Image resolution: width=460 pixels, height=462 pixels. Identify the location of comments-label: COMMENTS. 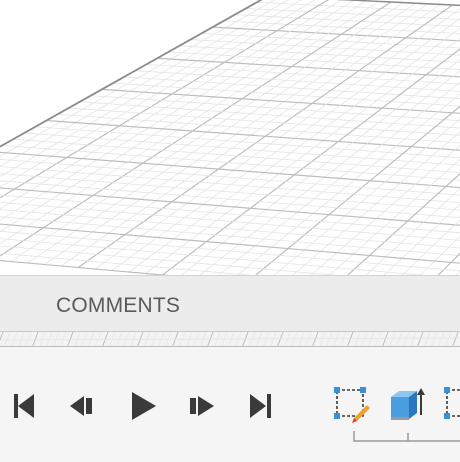
(118, 305).